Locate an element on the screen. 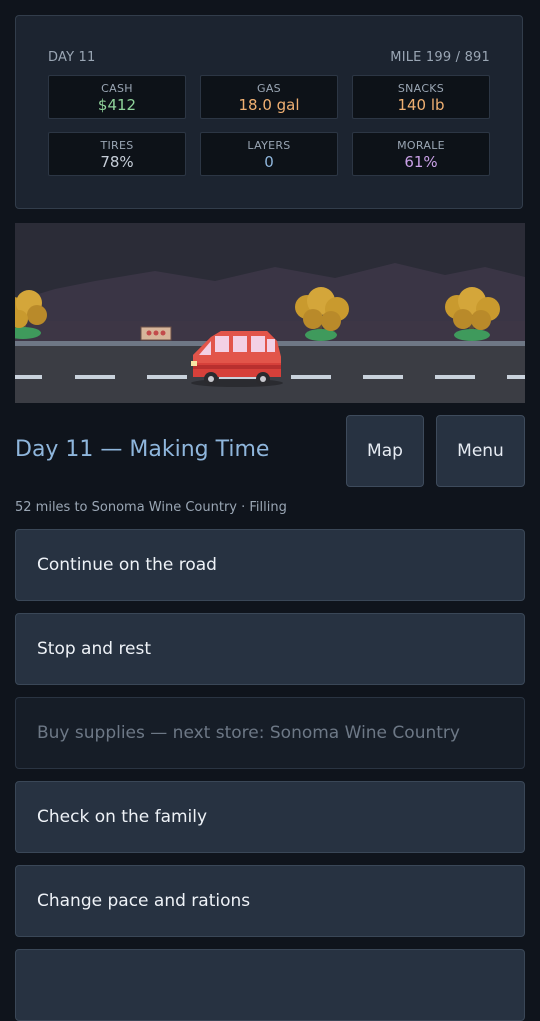 The width and height of the screenshot is (540, 1021). stat-value: 0 is located at coordinates (269, 162).